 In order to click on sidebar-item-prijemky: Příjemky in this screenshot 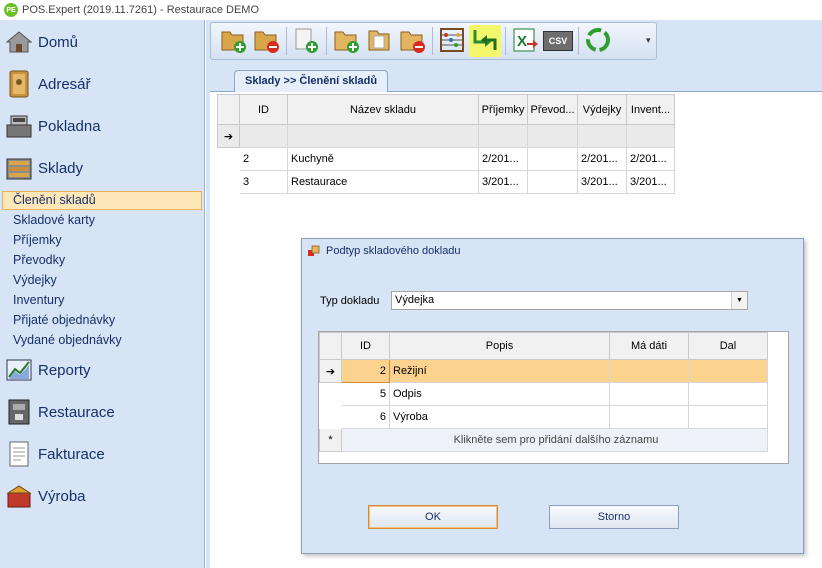, I will do `click(102, 240)`.